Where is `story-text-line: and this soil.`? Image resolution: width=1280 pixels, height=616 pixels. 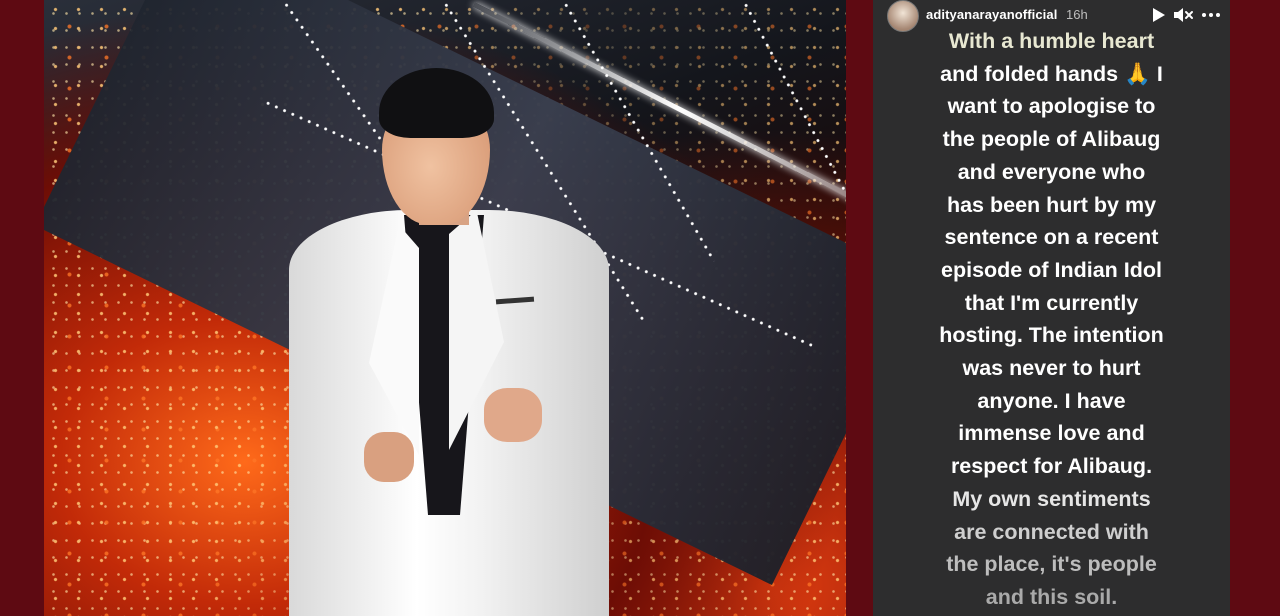
story-text-line: and this soil. is located at coordinates (1051, 596).